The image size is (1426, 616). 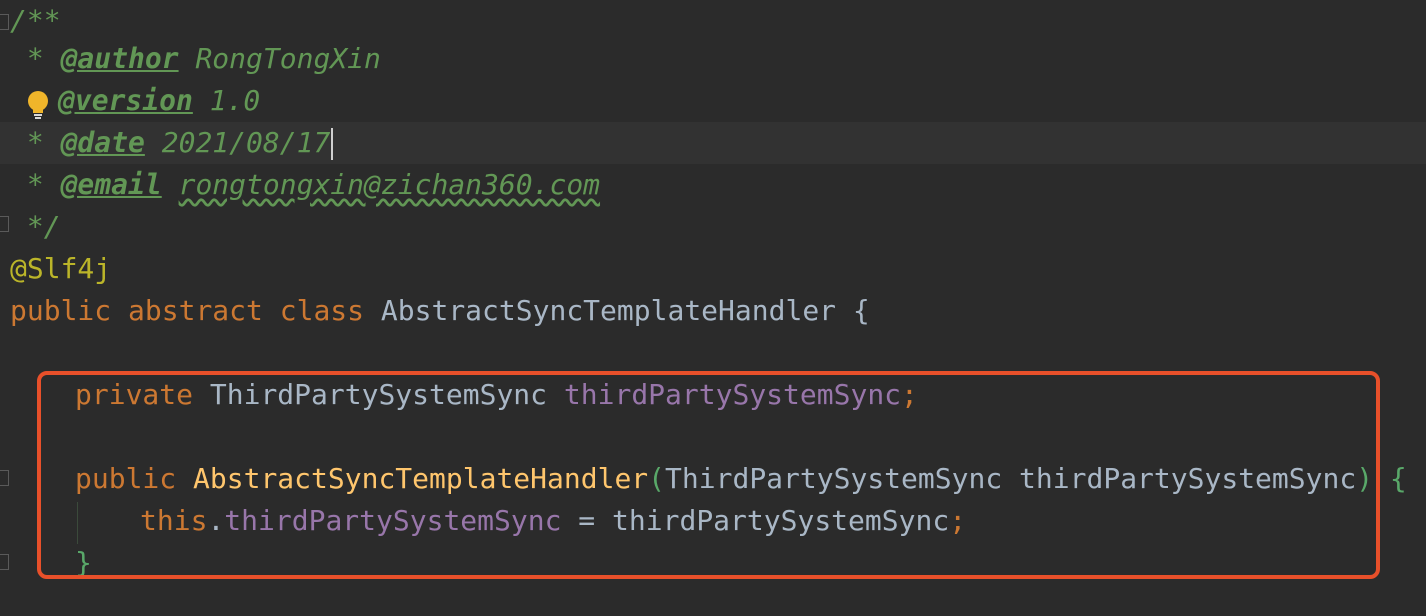 I want to click on keyword-public: public, so click(x=61, y=310).